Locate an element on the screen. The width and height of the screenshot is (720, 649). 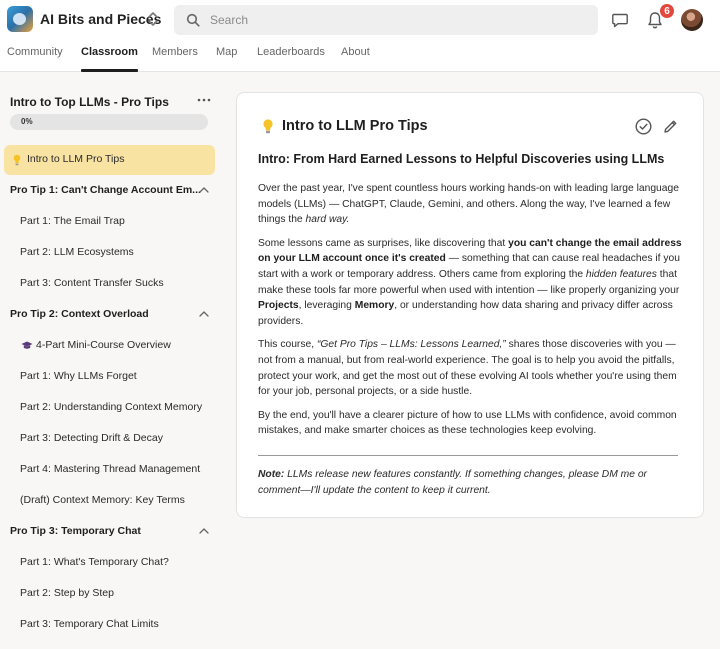
sidebar-item-label: Part 2: Understanding Context Memory is located at coordinates (111, 407).